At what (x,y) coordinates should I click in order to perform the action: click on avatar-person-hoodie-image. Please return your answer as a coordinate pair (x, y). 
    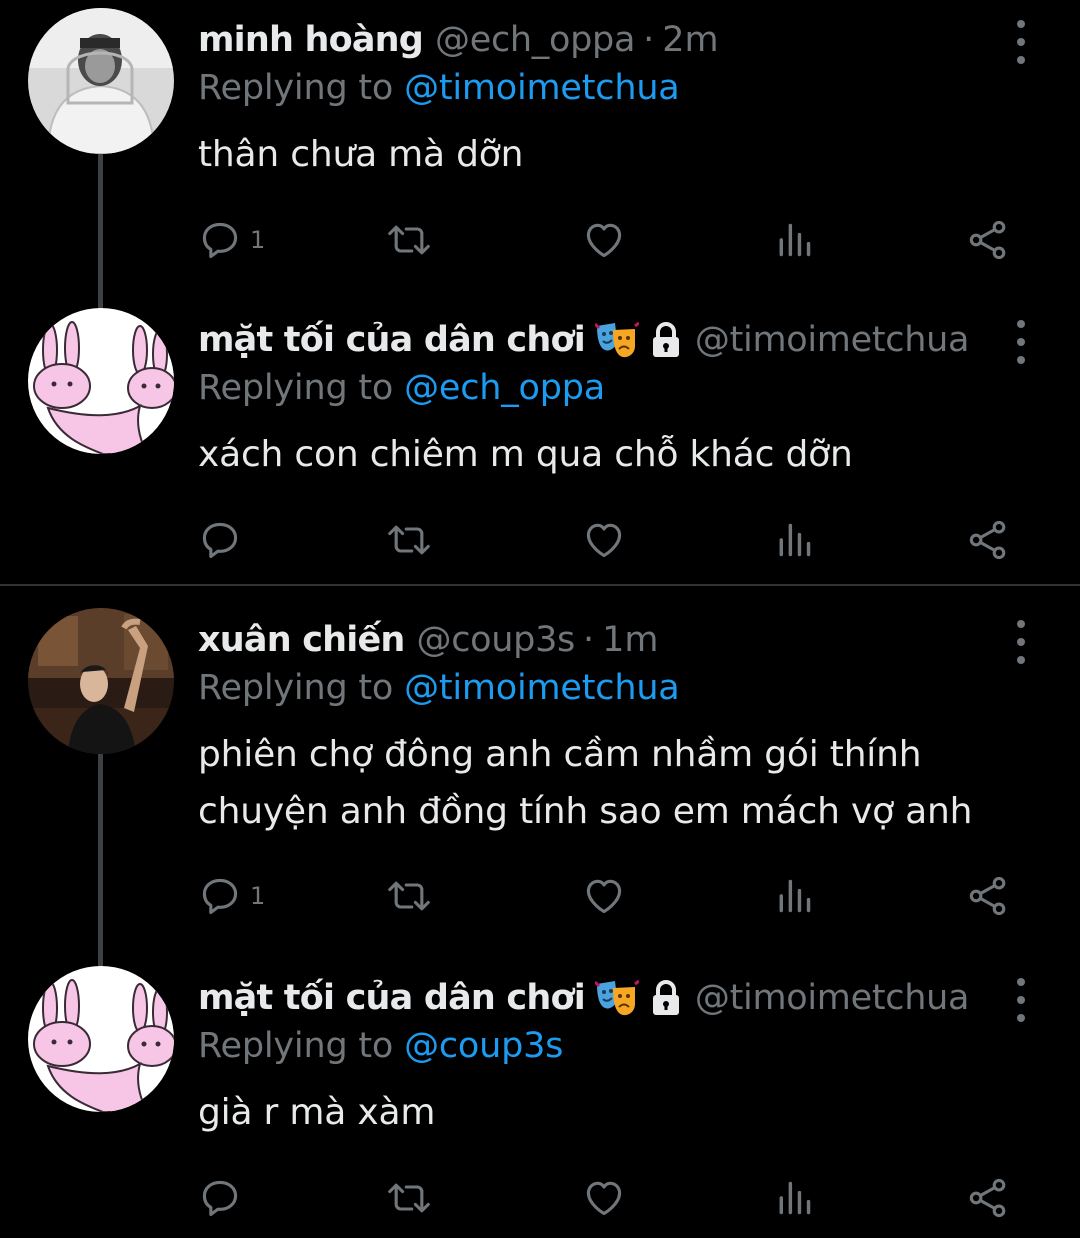
    Looking at the image, I should click on (101, 81).